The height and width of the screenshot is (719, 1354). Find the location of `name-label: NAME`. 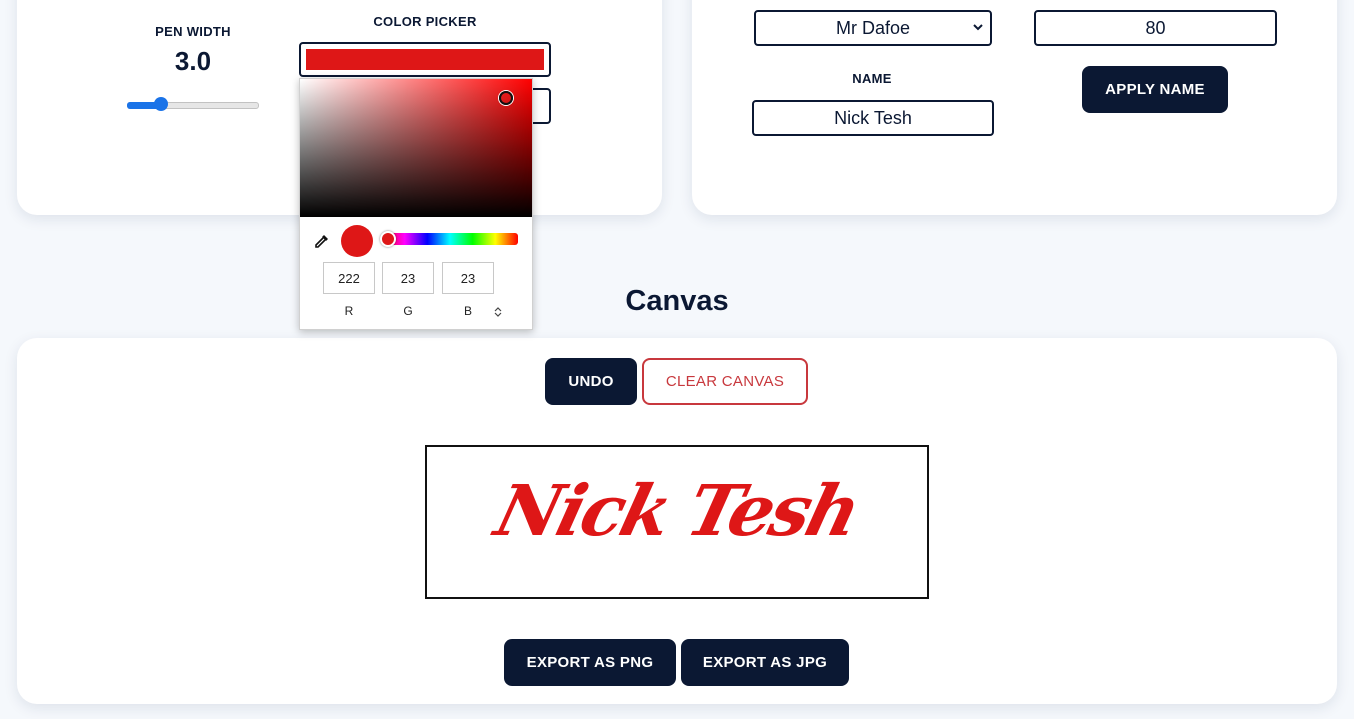

name-label: NAME is located at coordinates (872, 78).